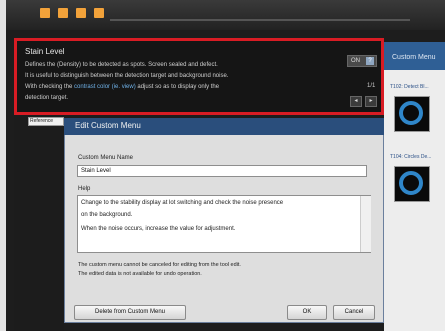 Image resolution: width=445 pixels, height=331 pixels. I want to click on contrast-color-link: contrast color (ie. view), so click(105, 87).